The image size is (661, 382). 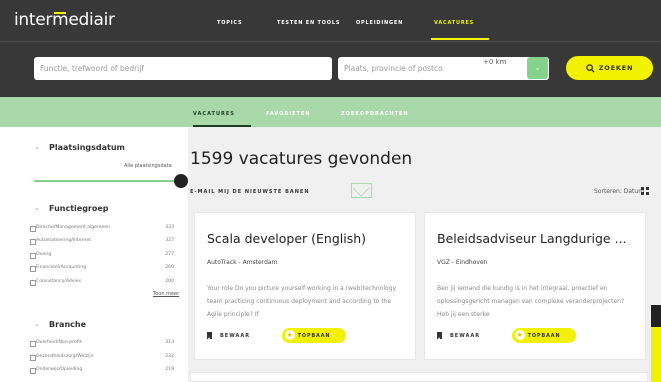 What do you see at coordinates (169, 342) in the screenshot?
I see `filter-count: 313` at bounding box center [169, 342].